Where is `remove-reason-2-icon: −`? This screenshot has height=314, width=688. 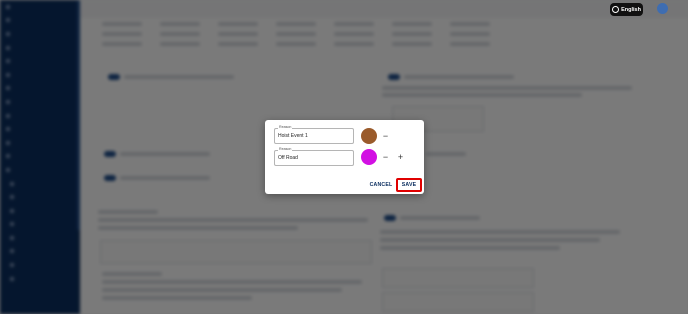
remove-reason-2-icon: − is located at coordinates (385, 157).